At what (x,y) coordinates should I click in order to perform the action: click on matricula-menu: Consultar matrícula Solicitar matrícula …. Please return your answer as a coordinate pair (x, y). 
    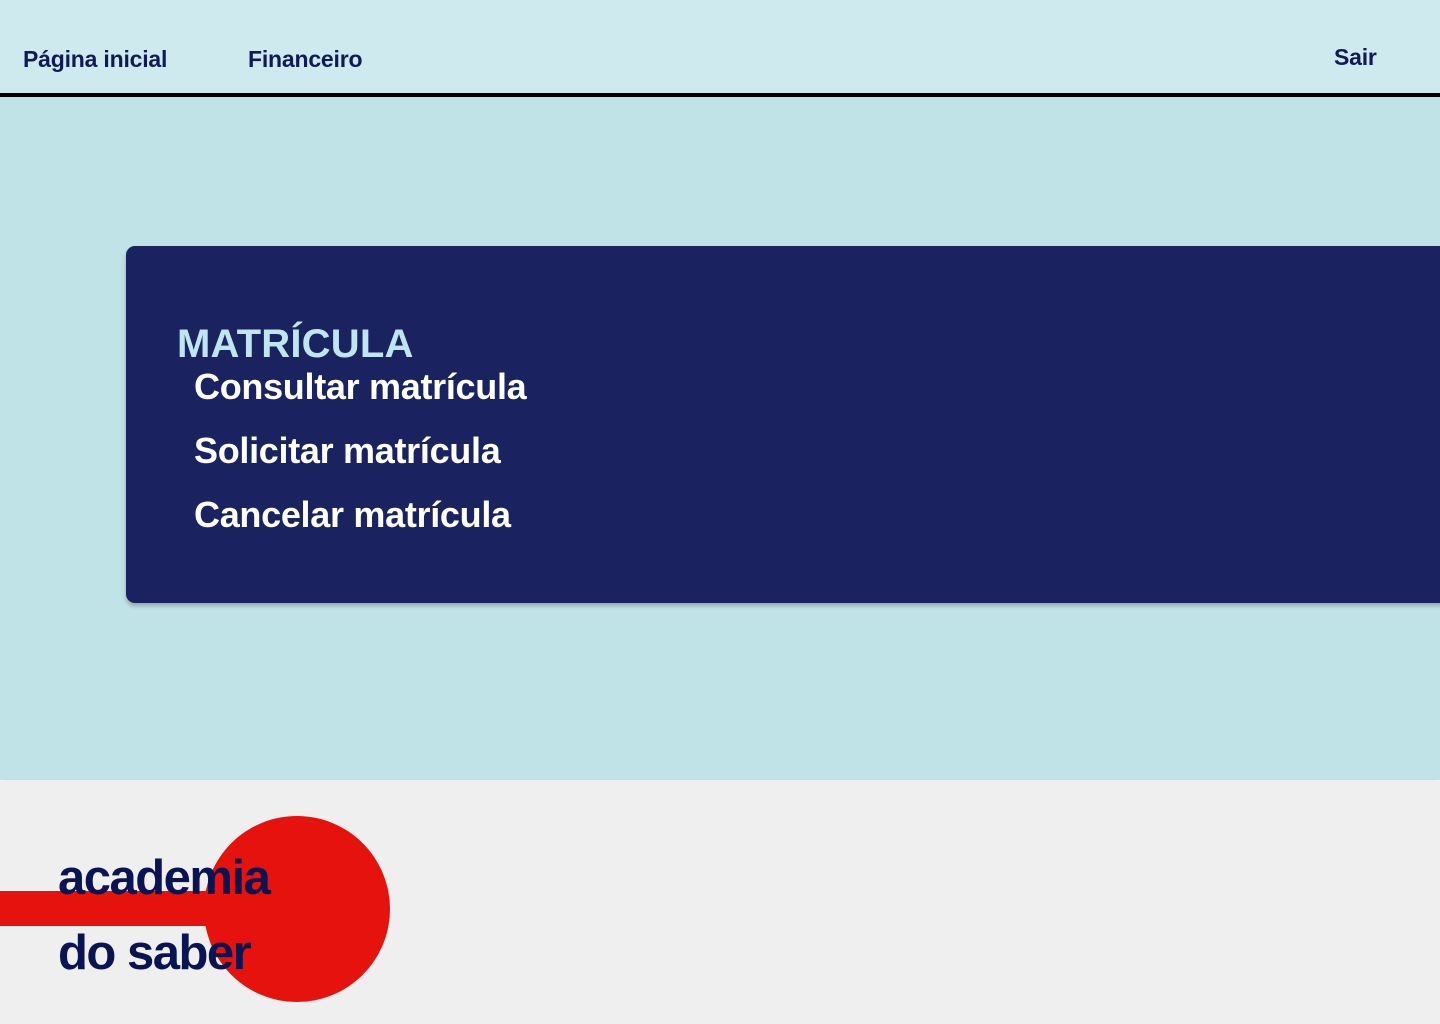
    Looking at the image, I should click on (360, 462).